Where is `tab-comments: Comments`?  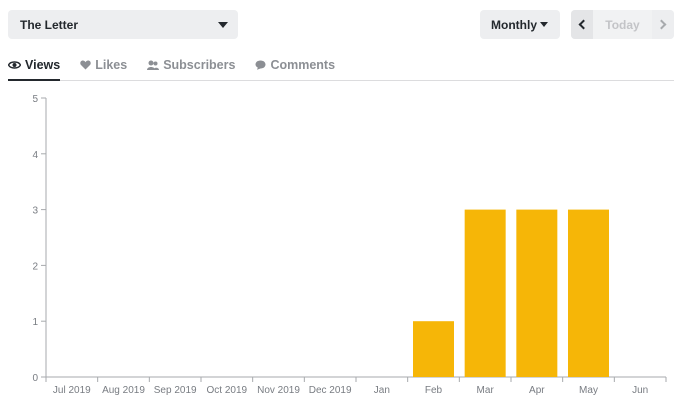
tab-comments: Comments is located at coordinates (295, 68).